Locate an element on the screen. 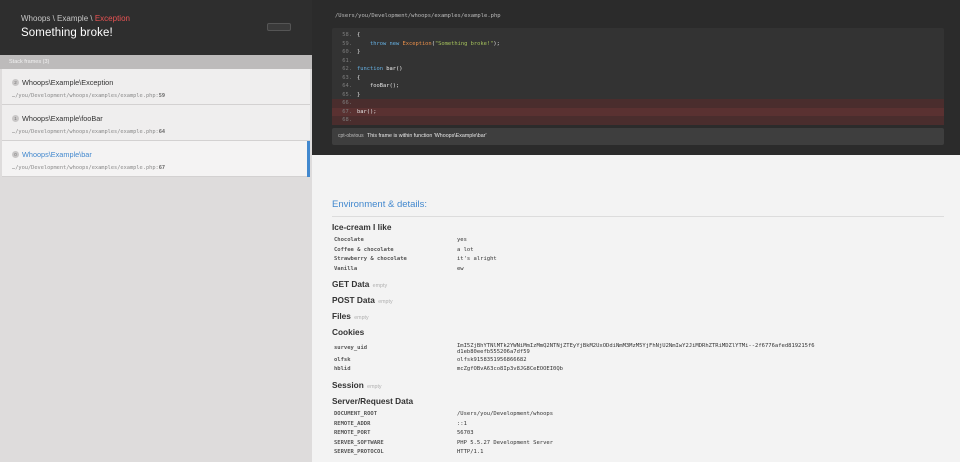 The height and width of the screenshot is (462, 960). line-number: 59. is located at coordinates (347, 43).